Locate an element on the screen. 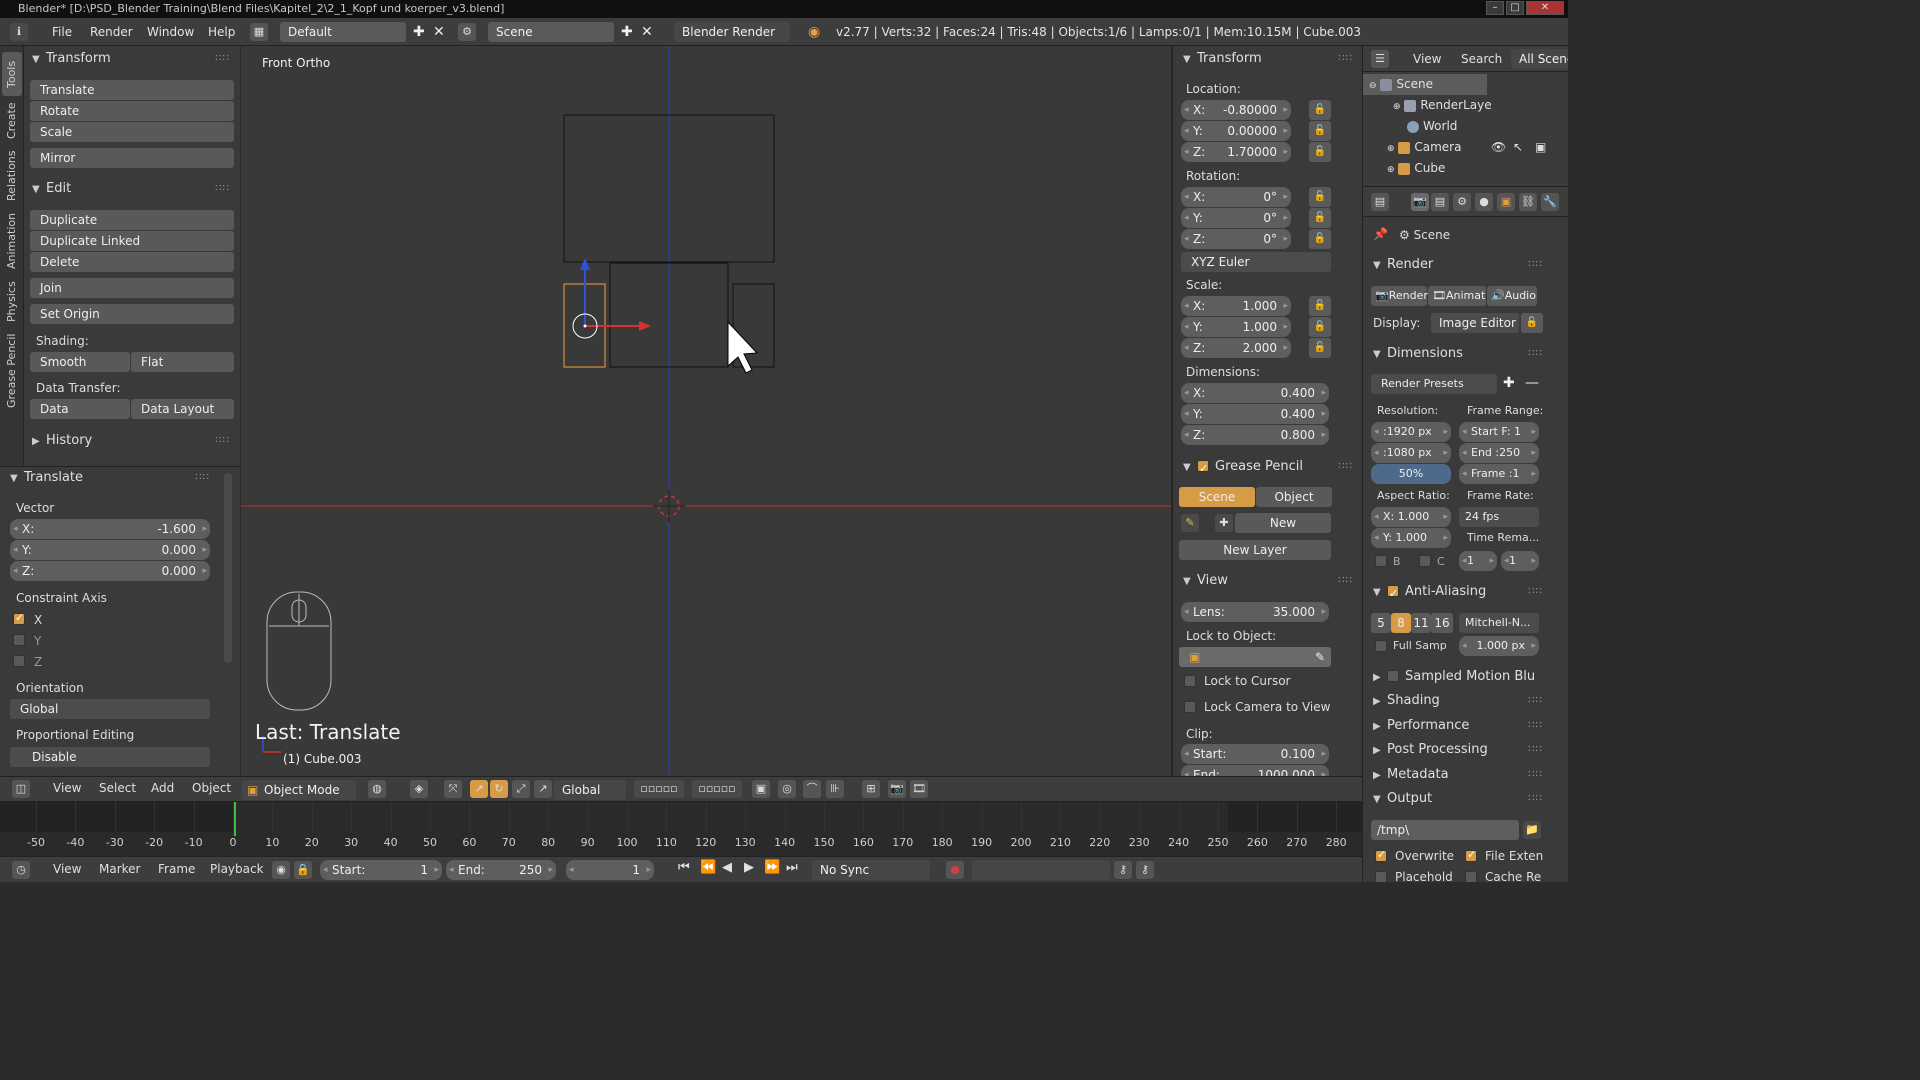  current-frame-line is located at coordinates (235, 819).